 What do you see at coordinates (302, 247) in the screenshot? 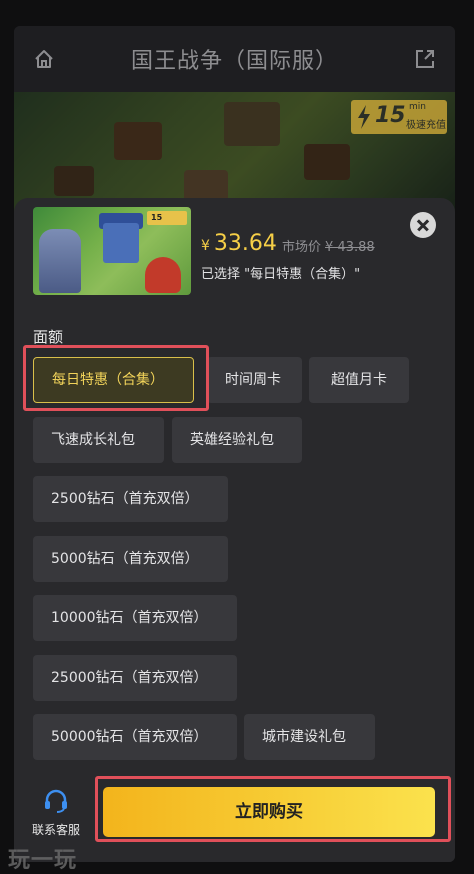
I see `market-label: 市场价` at bounding box center [302, 247].